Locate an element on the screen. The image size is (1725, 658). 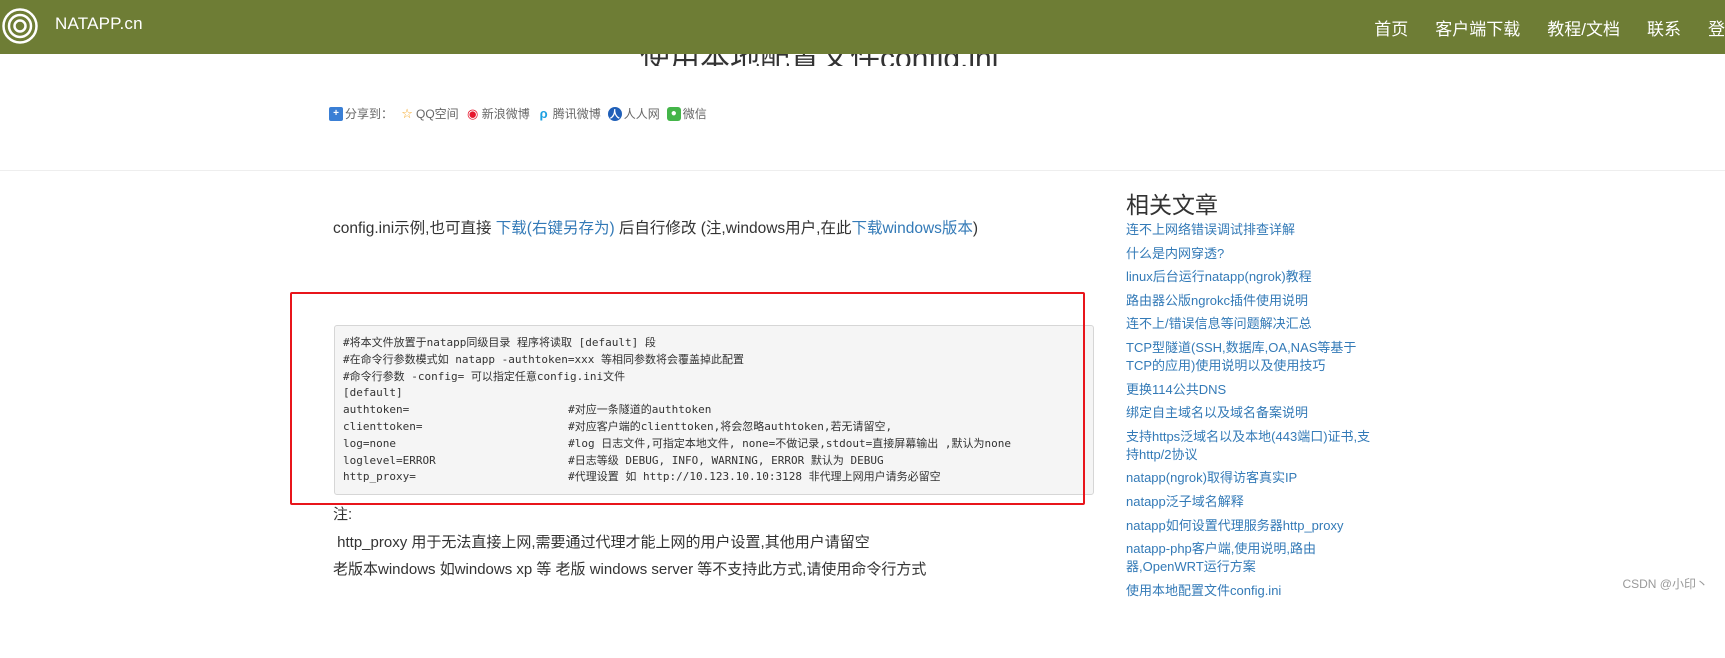
csdn-watermark: CSDN @小印丶 is located at coordinates (1665, 584).